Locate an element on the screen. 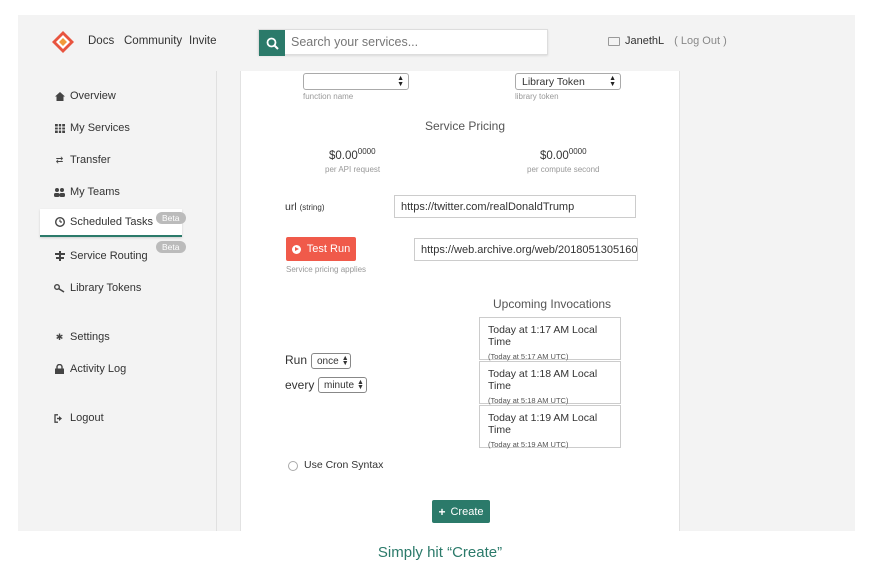 Image resolution: width=880 pixels, height=583 pixels. sidebar-item-label: Library Tokens is located at coordinates (106, 288).